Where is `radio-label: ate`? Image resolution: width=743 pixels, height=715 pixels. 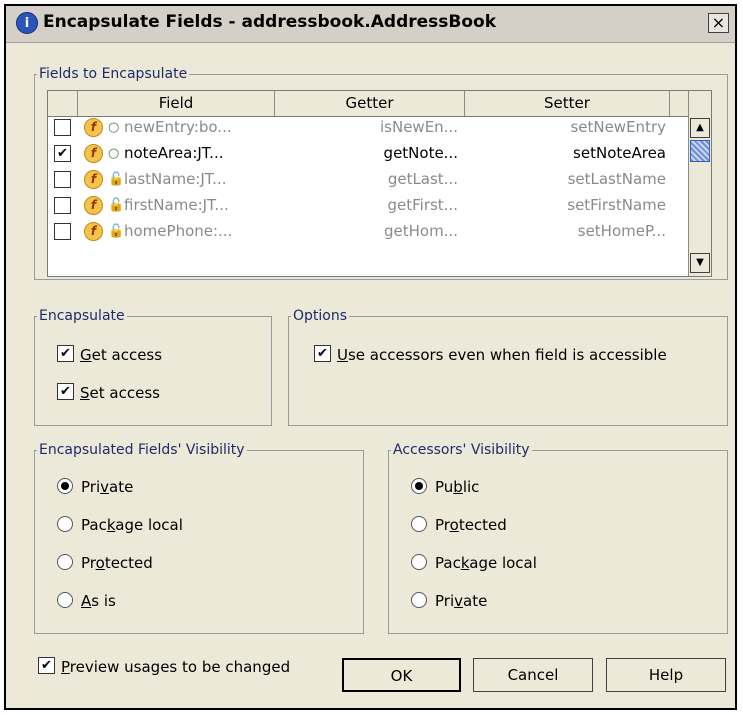 radio-label: ate is located at coordinates (475, 601).